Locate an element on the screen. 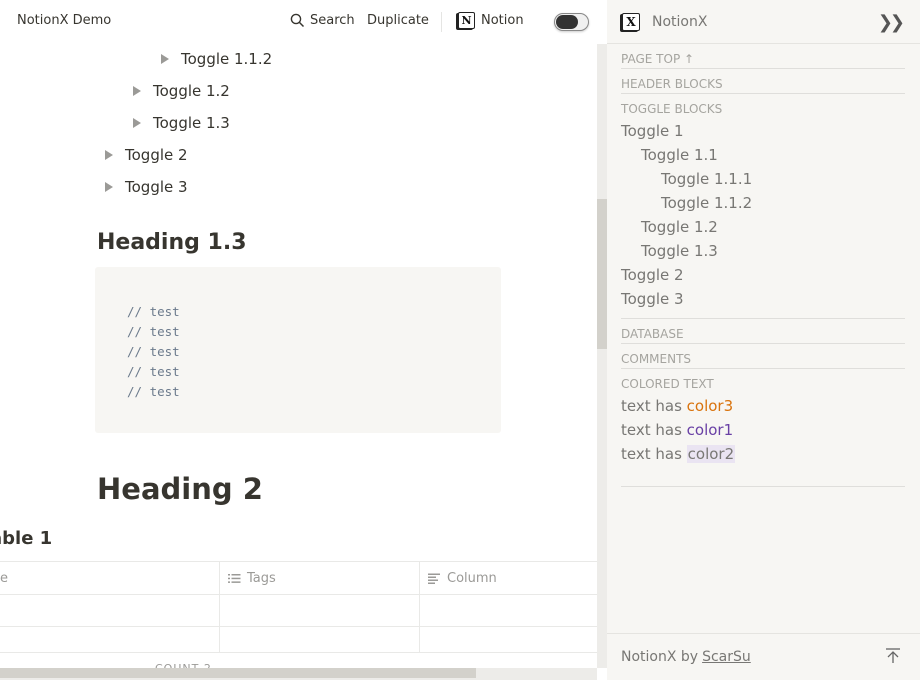  duplicate-button: Duplicate is located at coordinates (398, 20).